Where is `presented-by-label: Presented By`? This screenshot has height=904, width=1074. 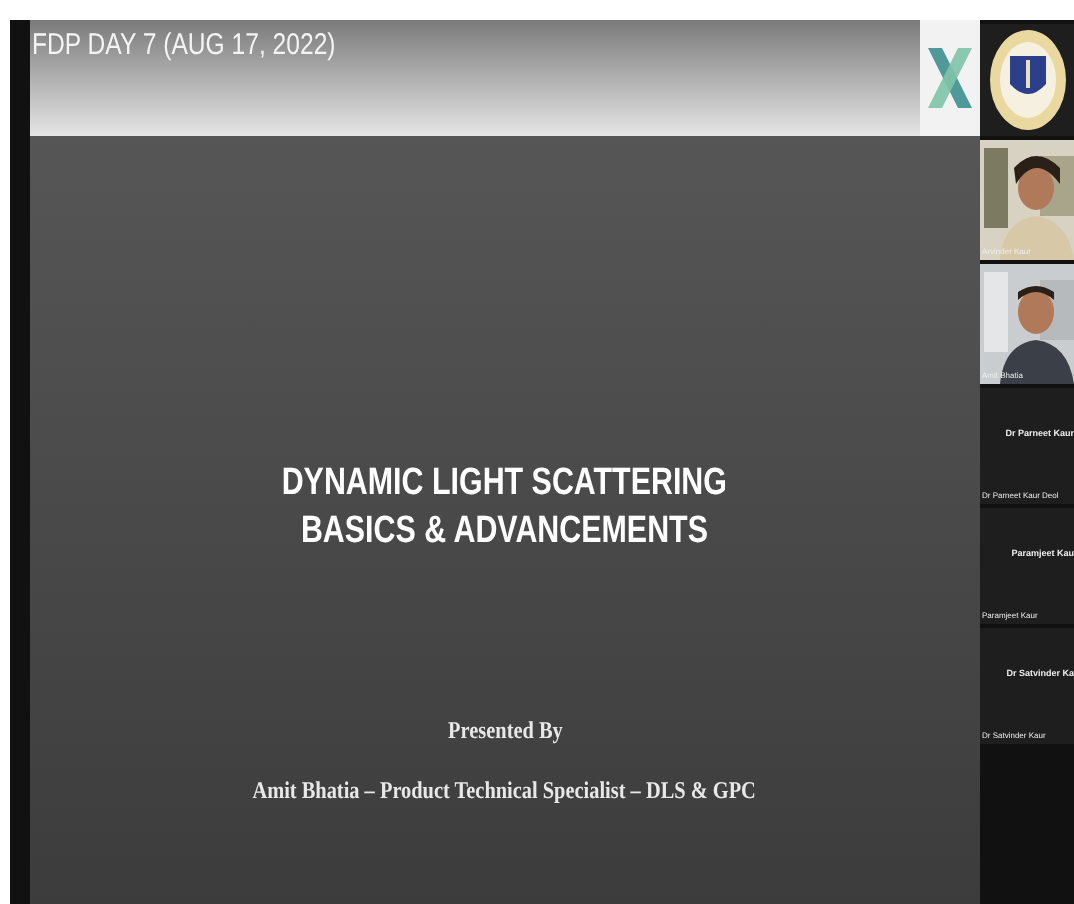 presented-by-label: Presented By is located at coordinates (505, 731).